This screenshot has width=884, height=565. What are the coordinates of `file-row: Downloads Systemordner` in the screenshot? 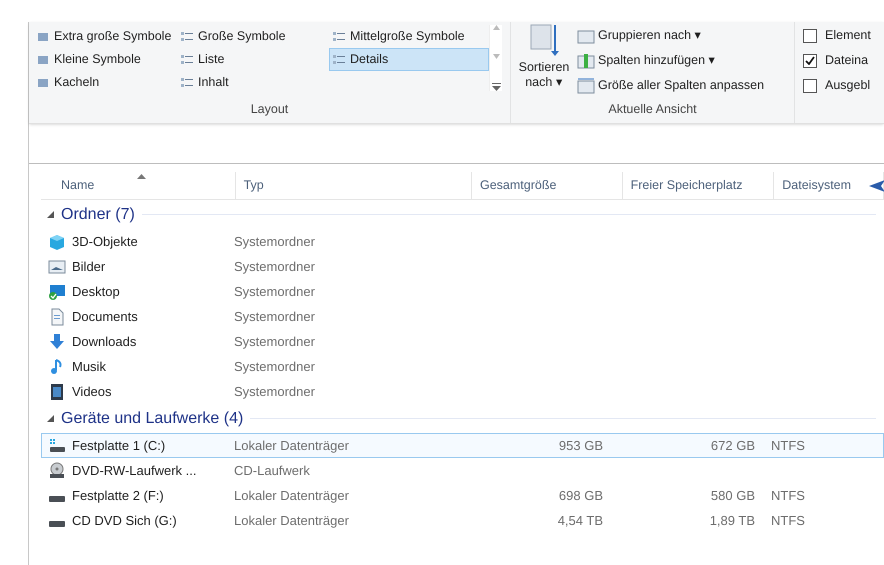 It's located at (462, 341).